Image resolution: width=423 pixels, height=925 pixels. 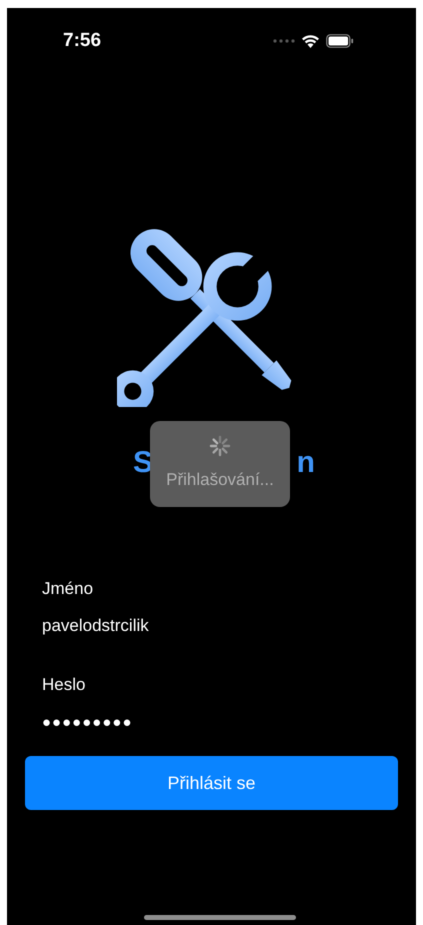 What do you see at coordinates (340, 41) in the screenshot?
I see `battery-icon` at bounding box center [340, 41].